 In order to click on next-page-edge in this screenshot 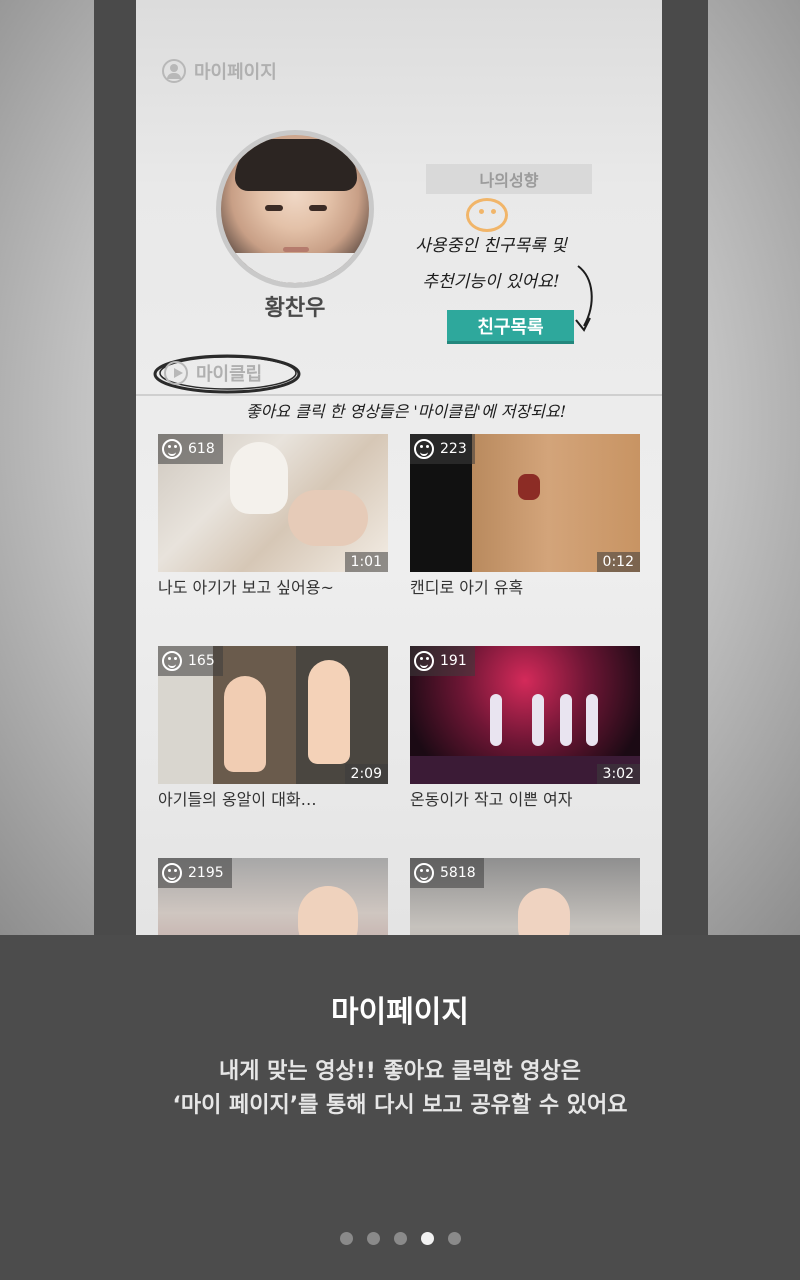, I will do `click(685, 467)`.